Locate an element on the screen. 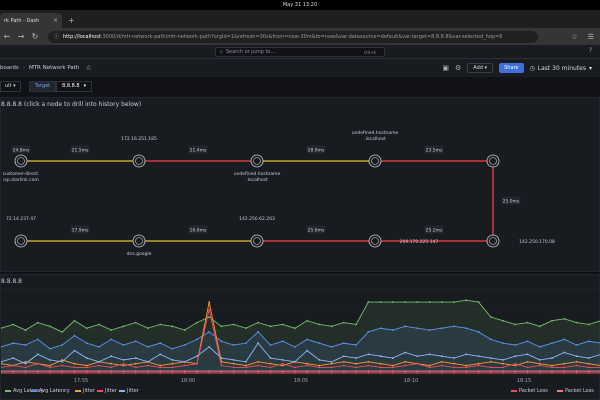 Image resolution: width=600 pixels, height=400 pixels. save-icon: ▣ is located at coordinates (445, 68).